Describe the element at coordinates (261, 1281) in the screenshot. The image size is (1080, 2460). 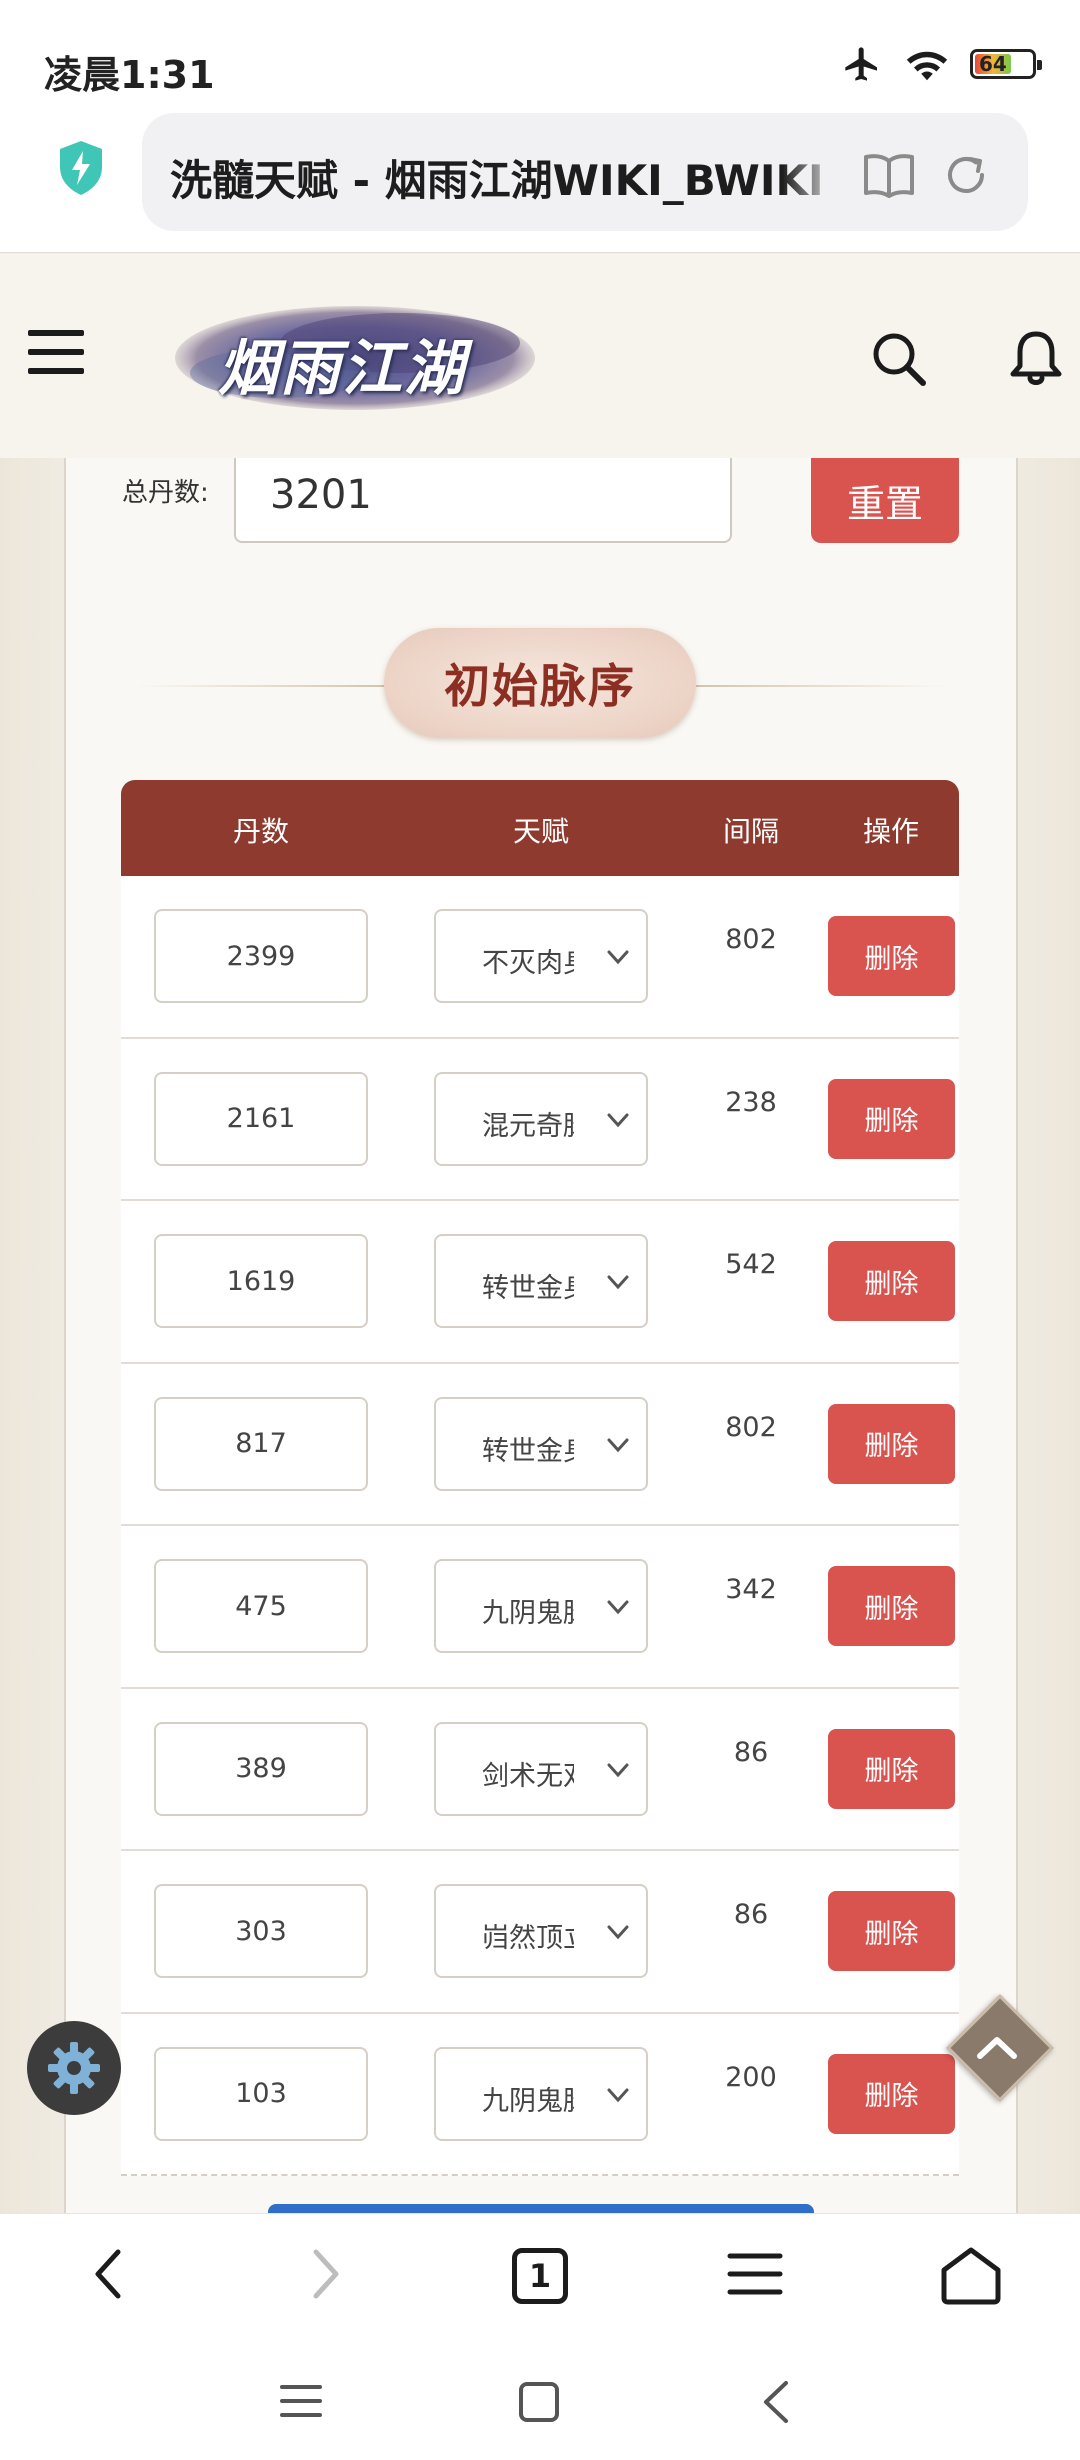
I see `dan-input: 1619` at that location.